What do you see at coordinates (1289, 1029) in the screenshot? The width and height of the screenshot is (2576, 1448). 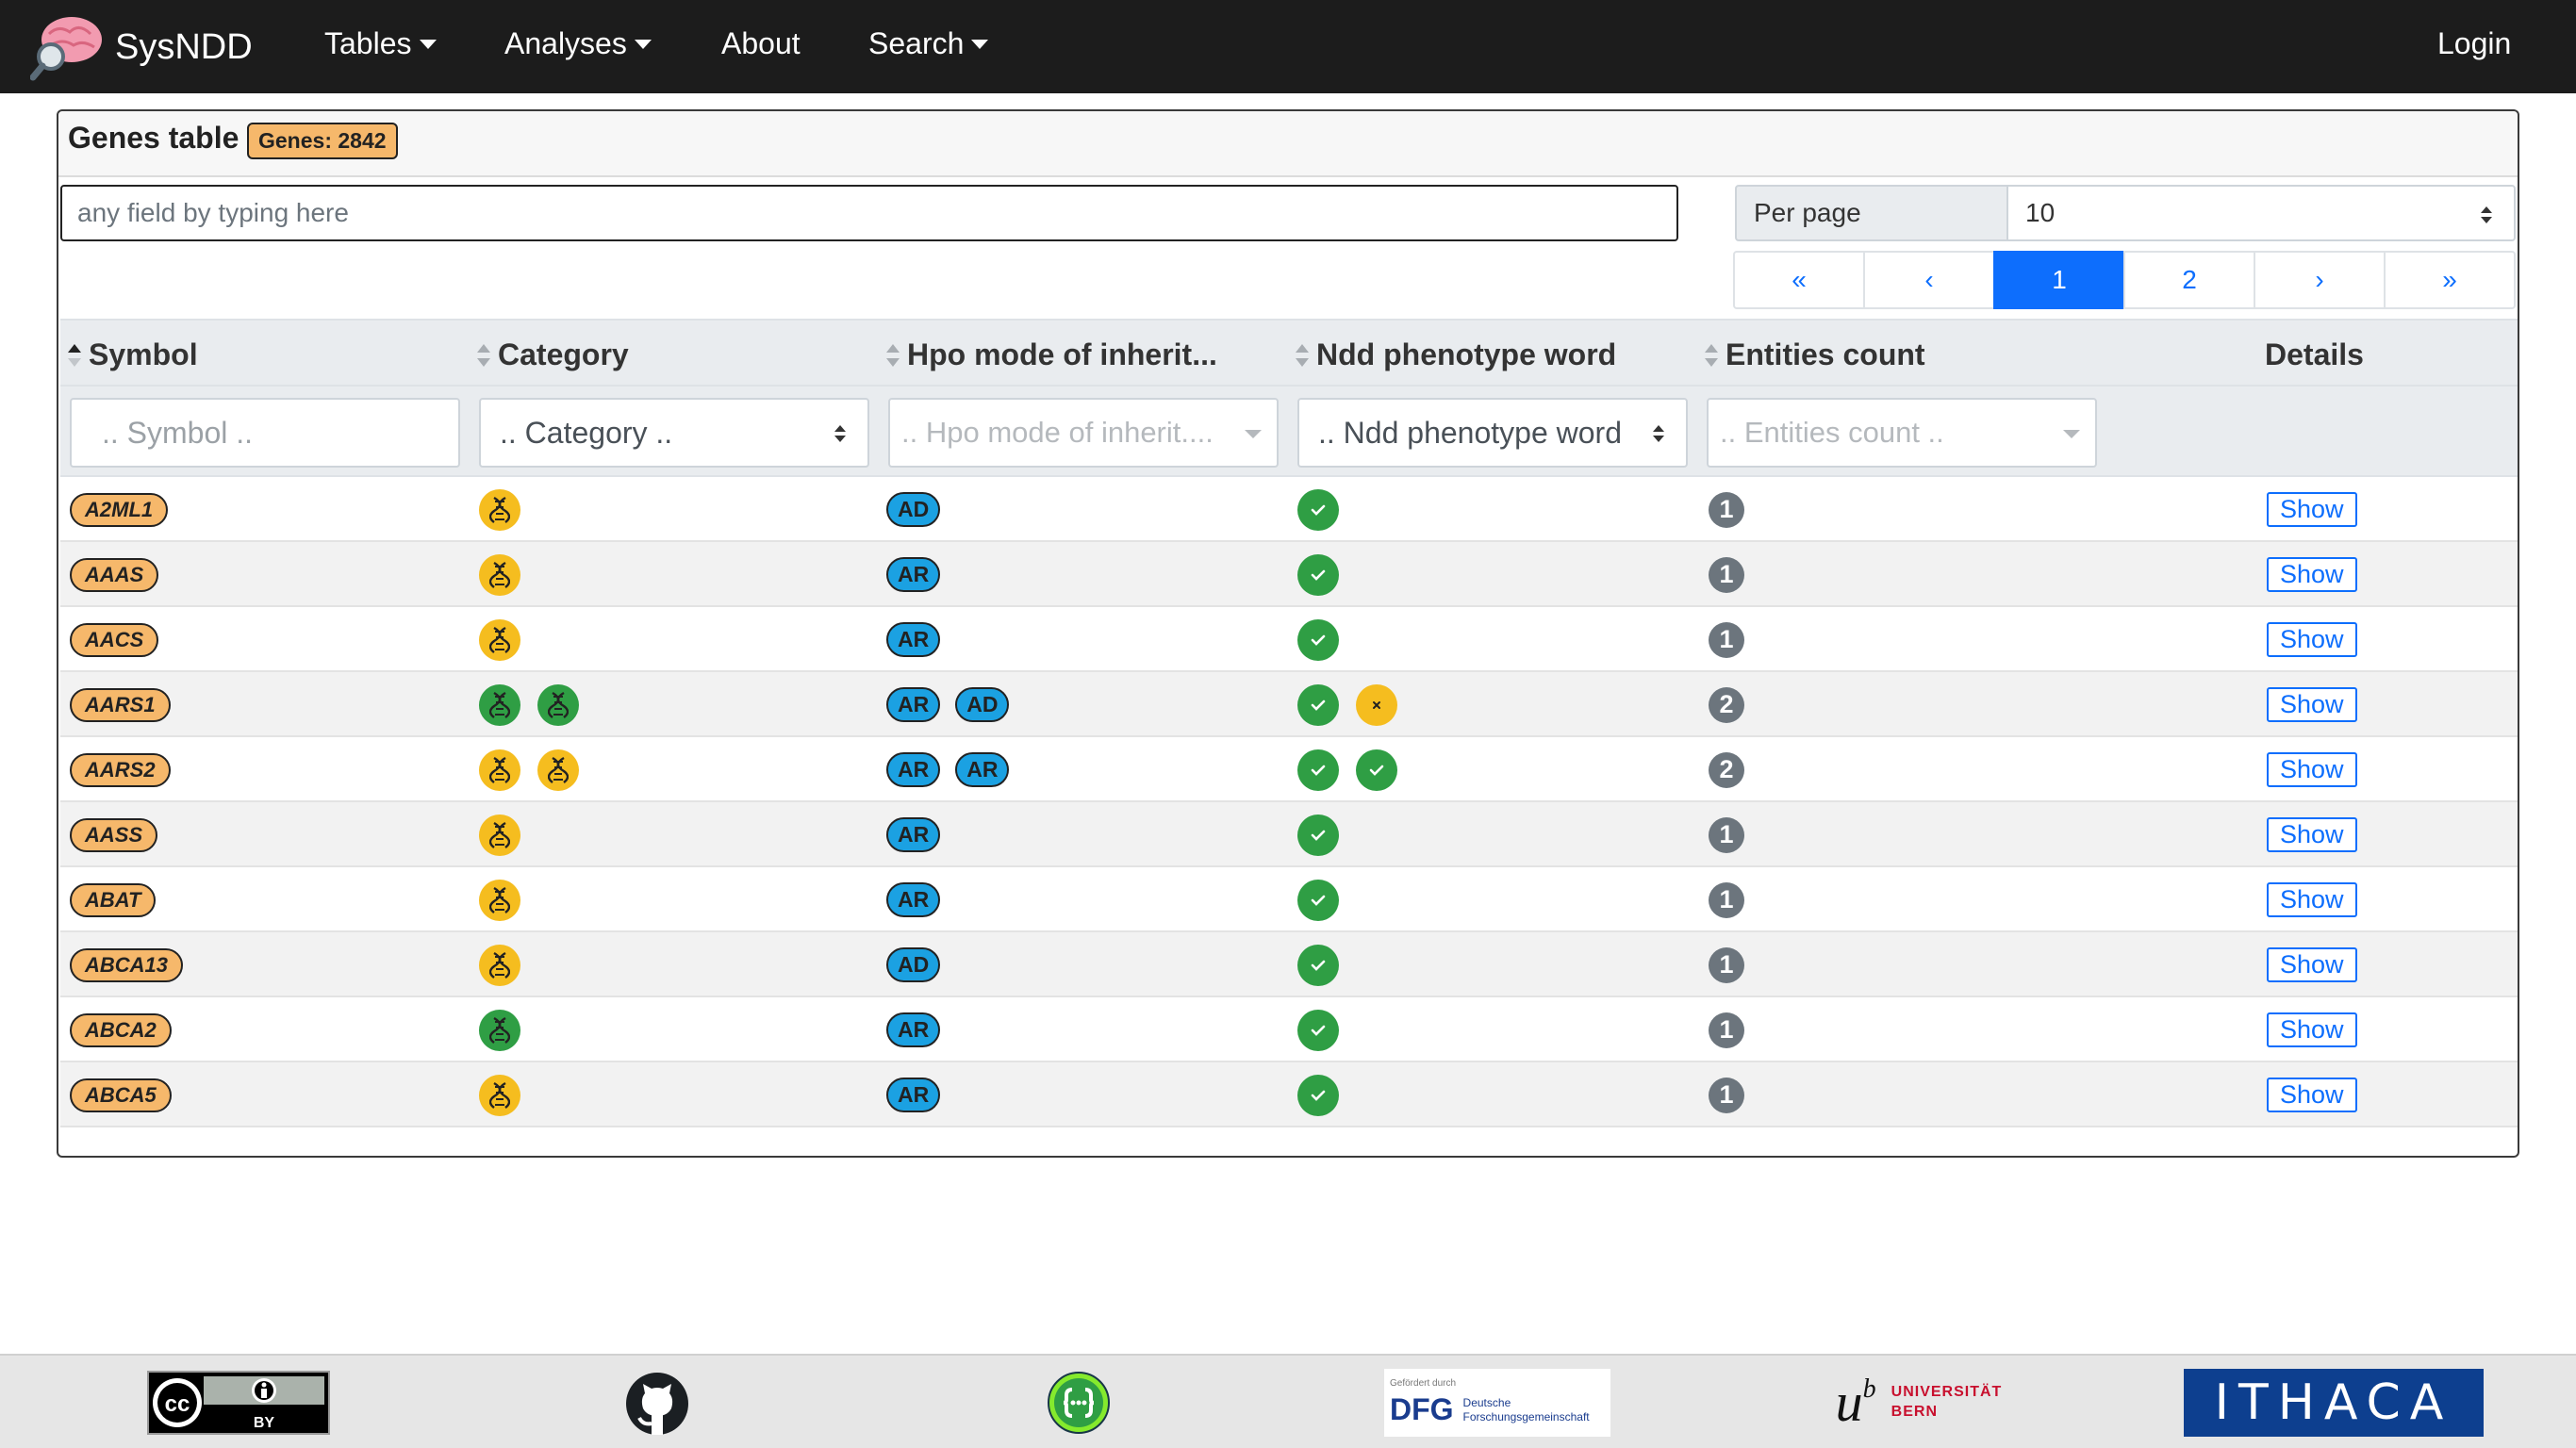 I see `table-row: ABCA2 AR 1 Show` at bounding box center [1289, 1029].